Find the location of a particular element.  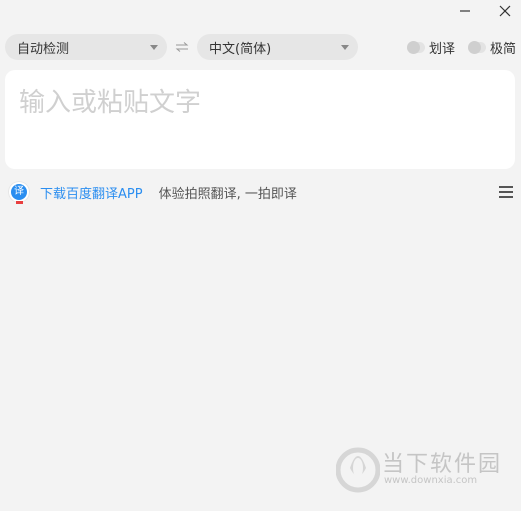

source-language-label: 自动检测 is located at coordinates (43, 49).